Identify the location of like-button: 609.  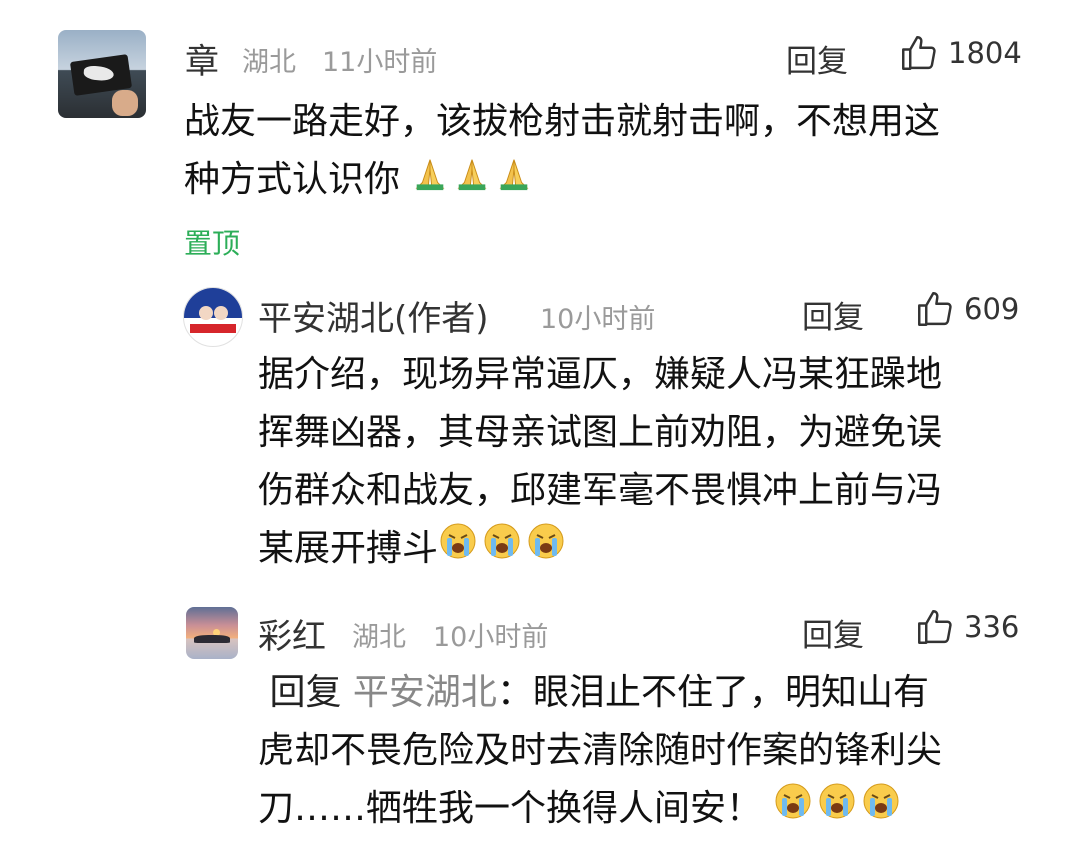
(966, 309).